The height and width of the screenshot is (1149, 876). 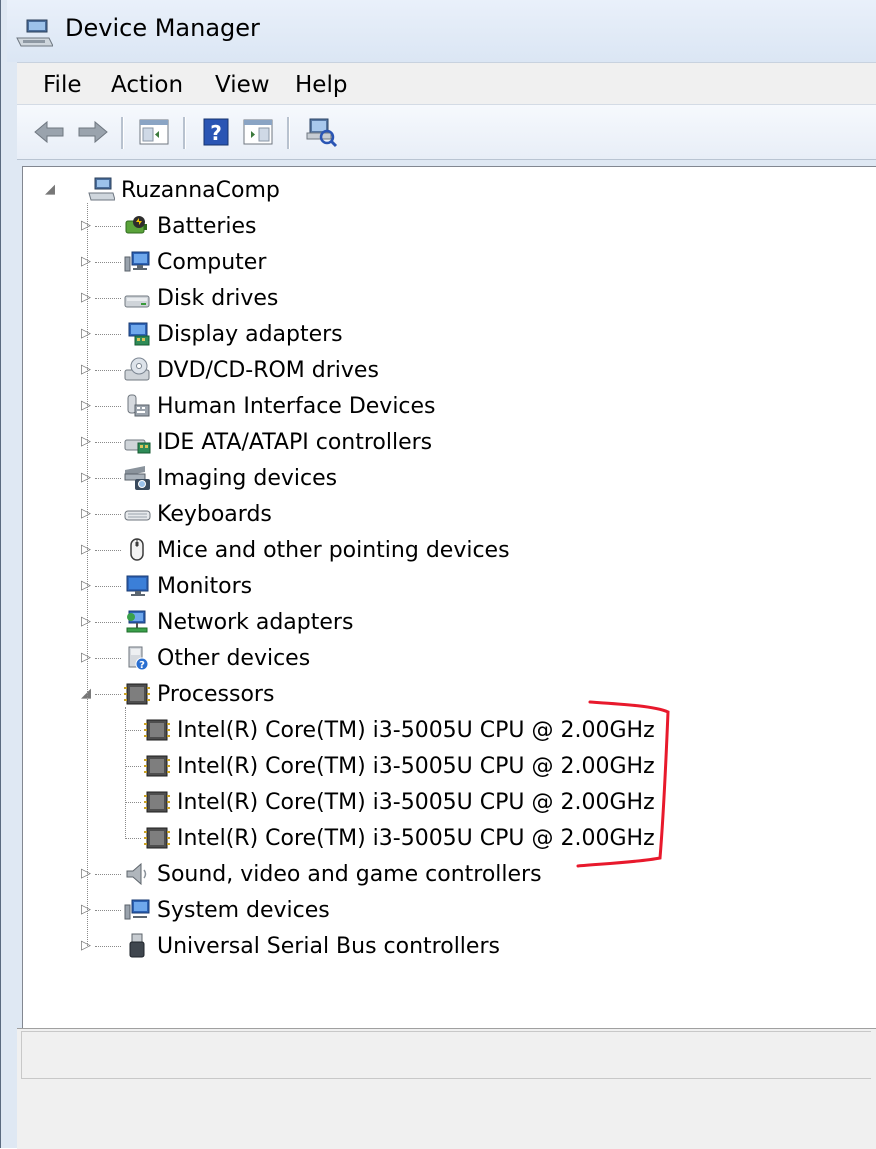 I want to click on tree-category-item: Display adapters, so click(x=233, y=334).